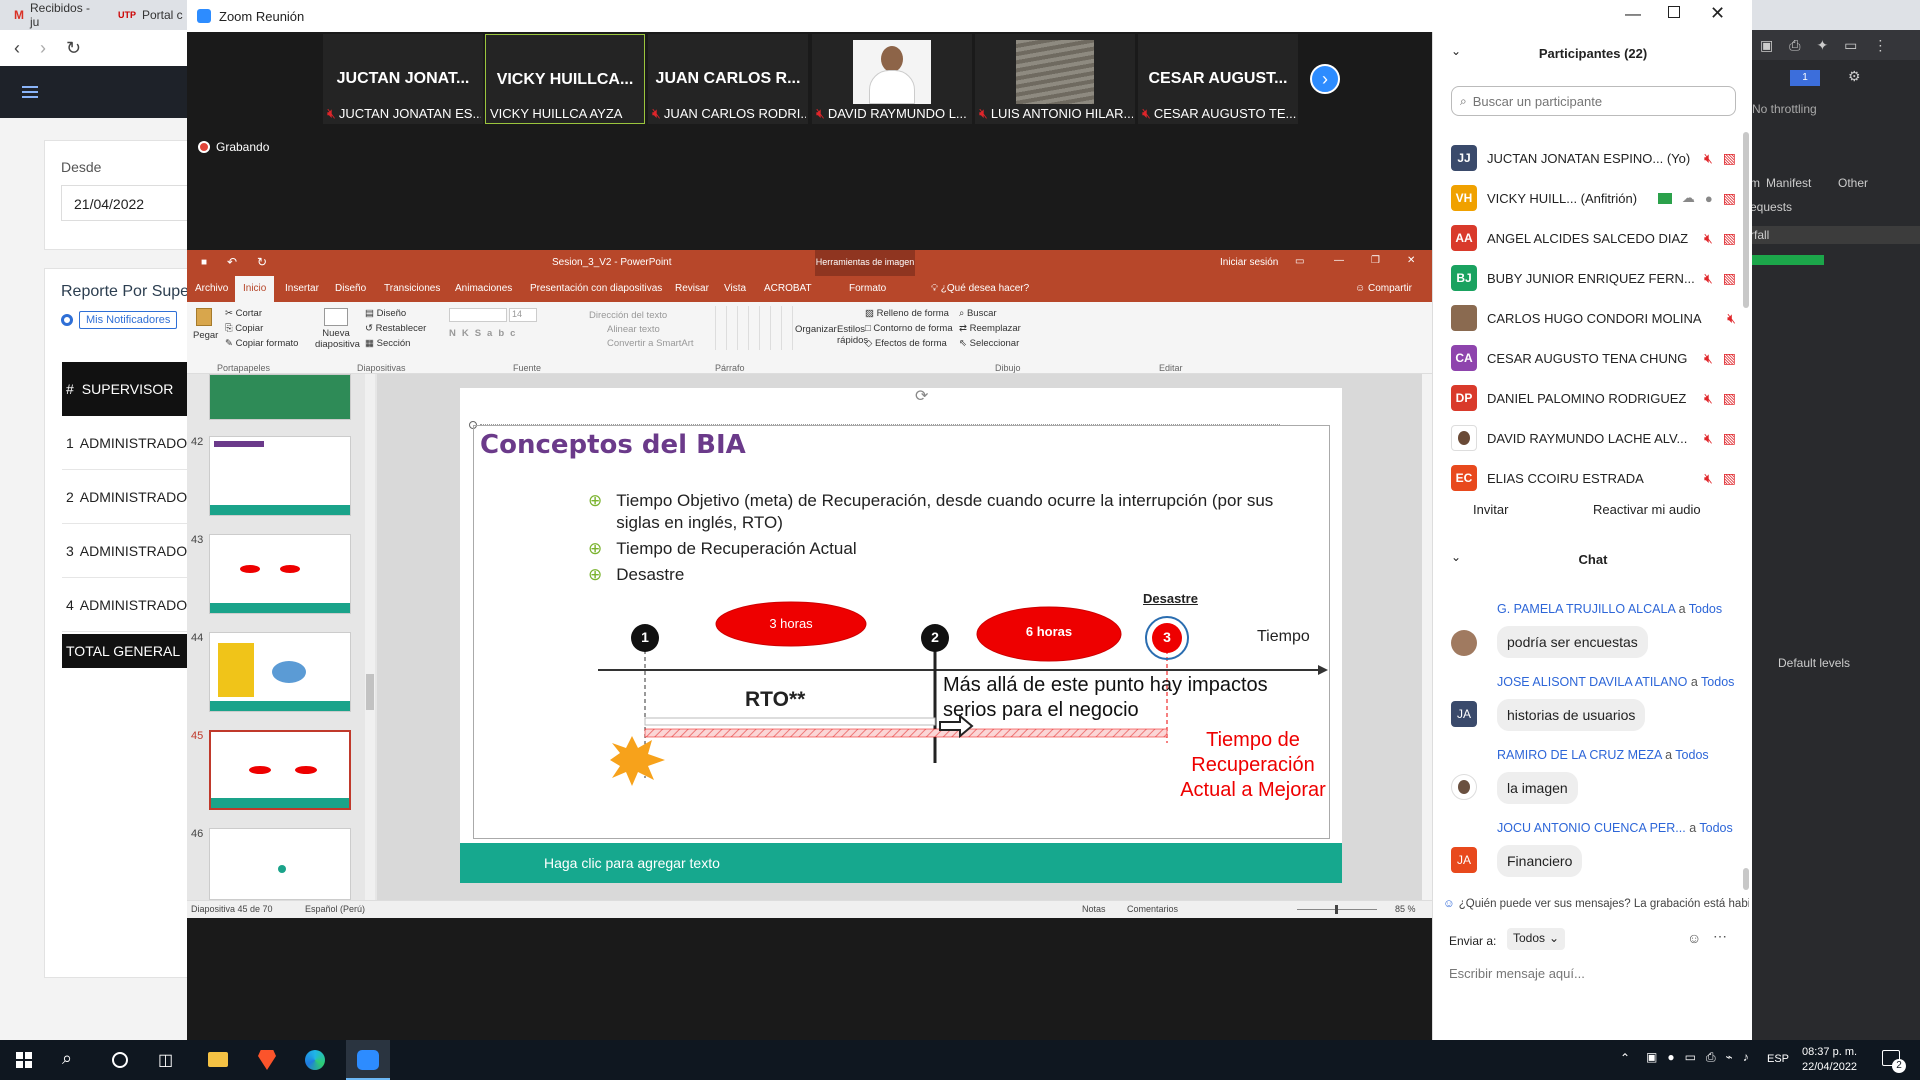  Describe the element at coordinates (337, 329) in the screenshot. I see `new-slide-button: Nueva diapositiva` at that location.